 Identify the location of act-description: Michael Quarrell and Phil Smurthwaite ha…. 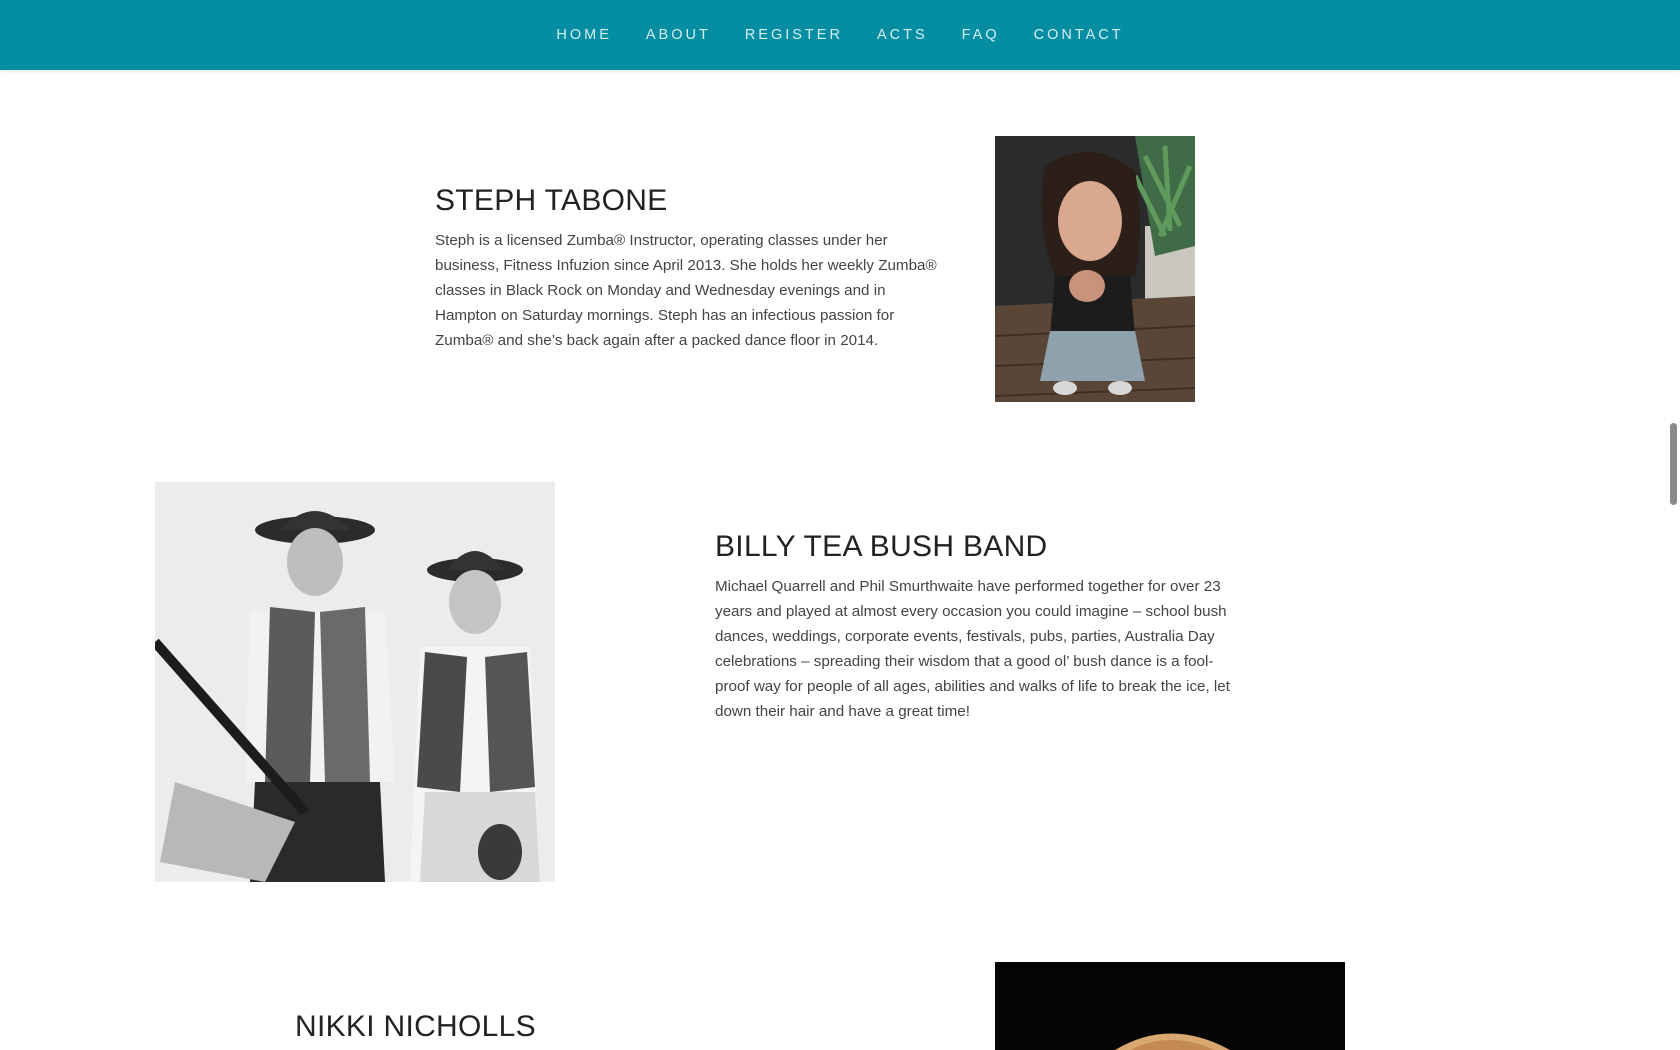
(972, 649).